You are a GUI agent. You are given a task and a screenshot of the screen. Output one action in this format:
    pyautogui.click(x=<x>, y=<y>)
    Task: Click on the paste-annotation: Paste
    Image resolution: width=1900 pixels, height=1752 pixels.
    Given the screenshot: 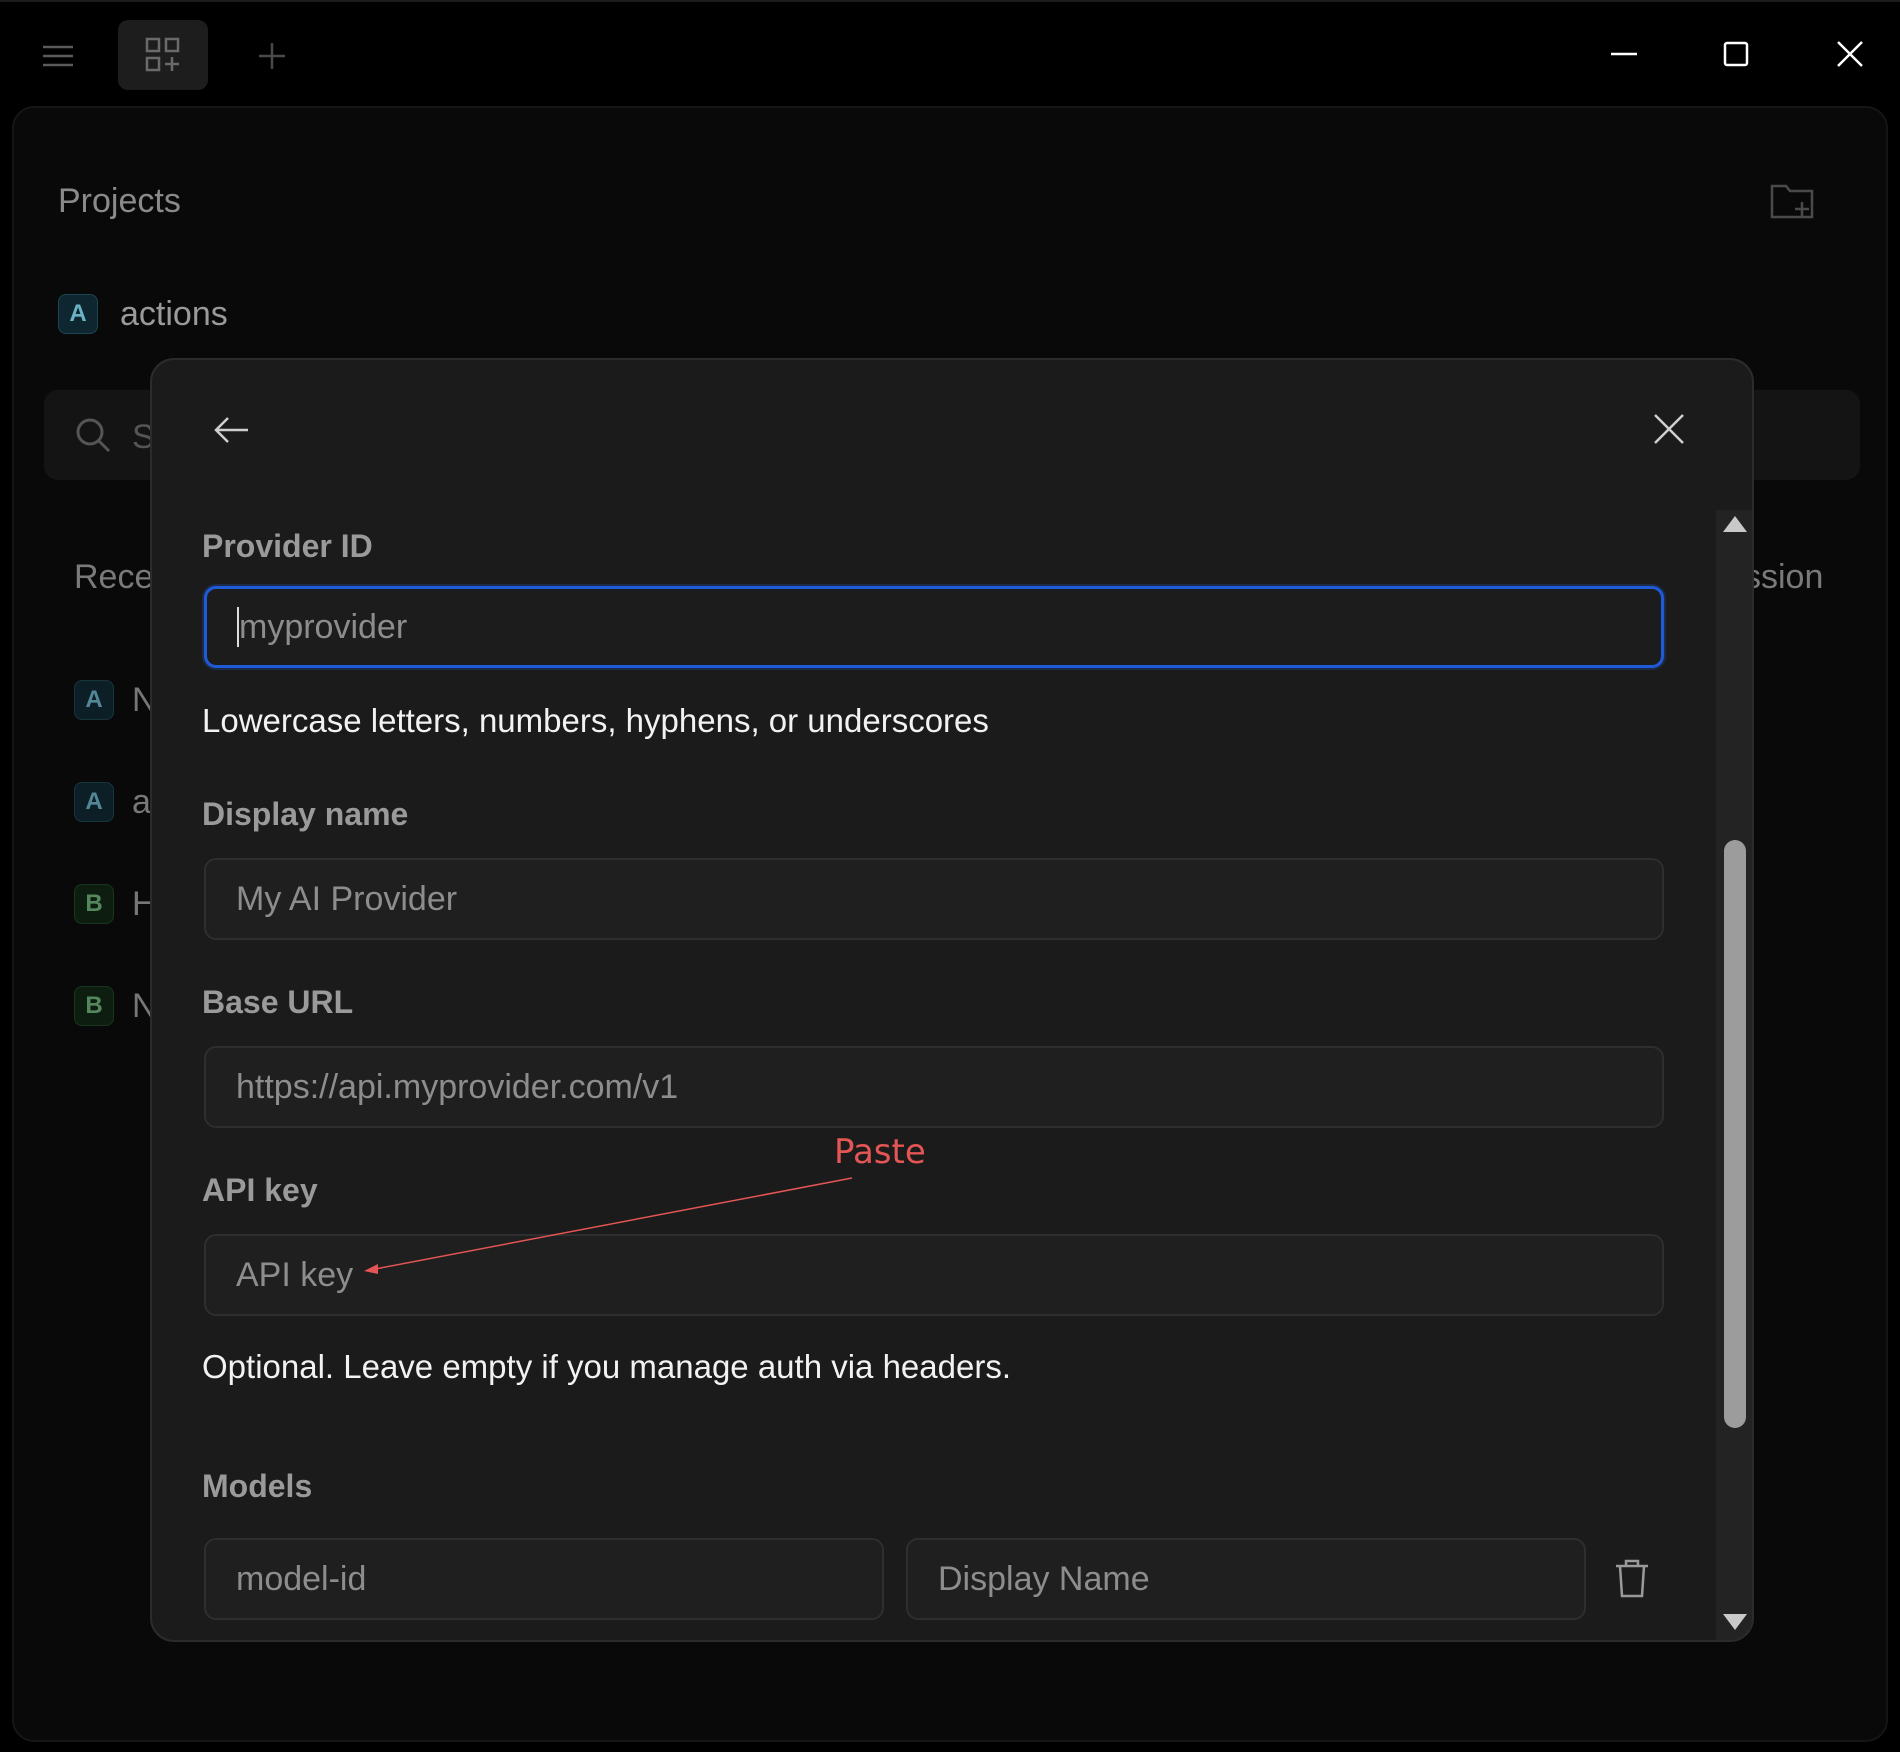 What is the action you would take?
    pyautogui.click(x=880, y=1152)
    